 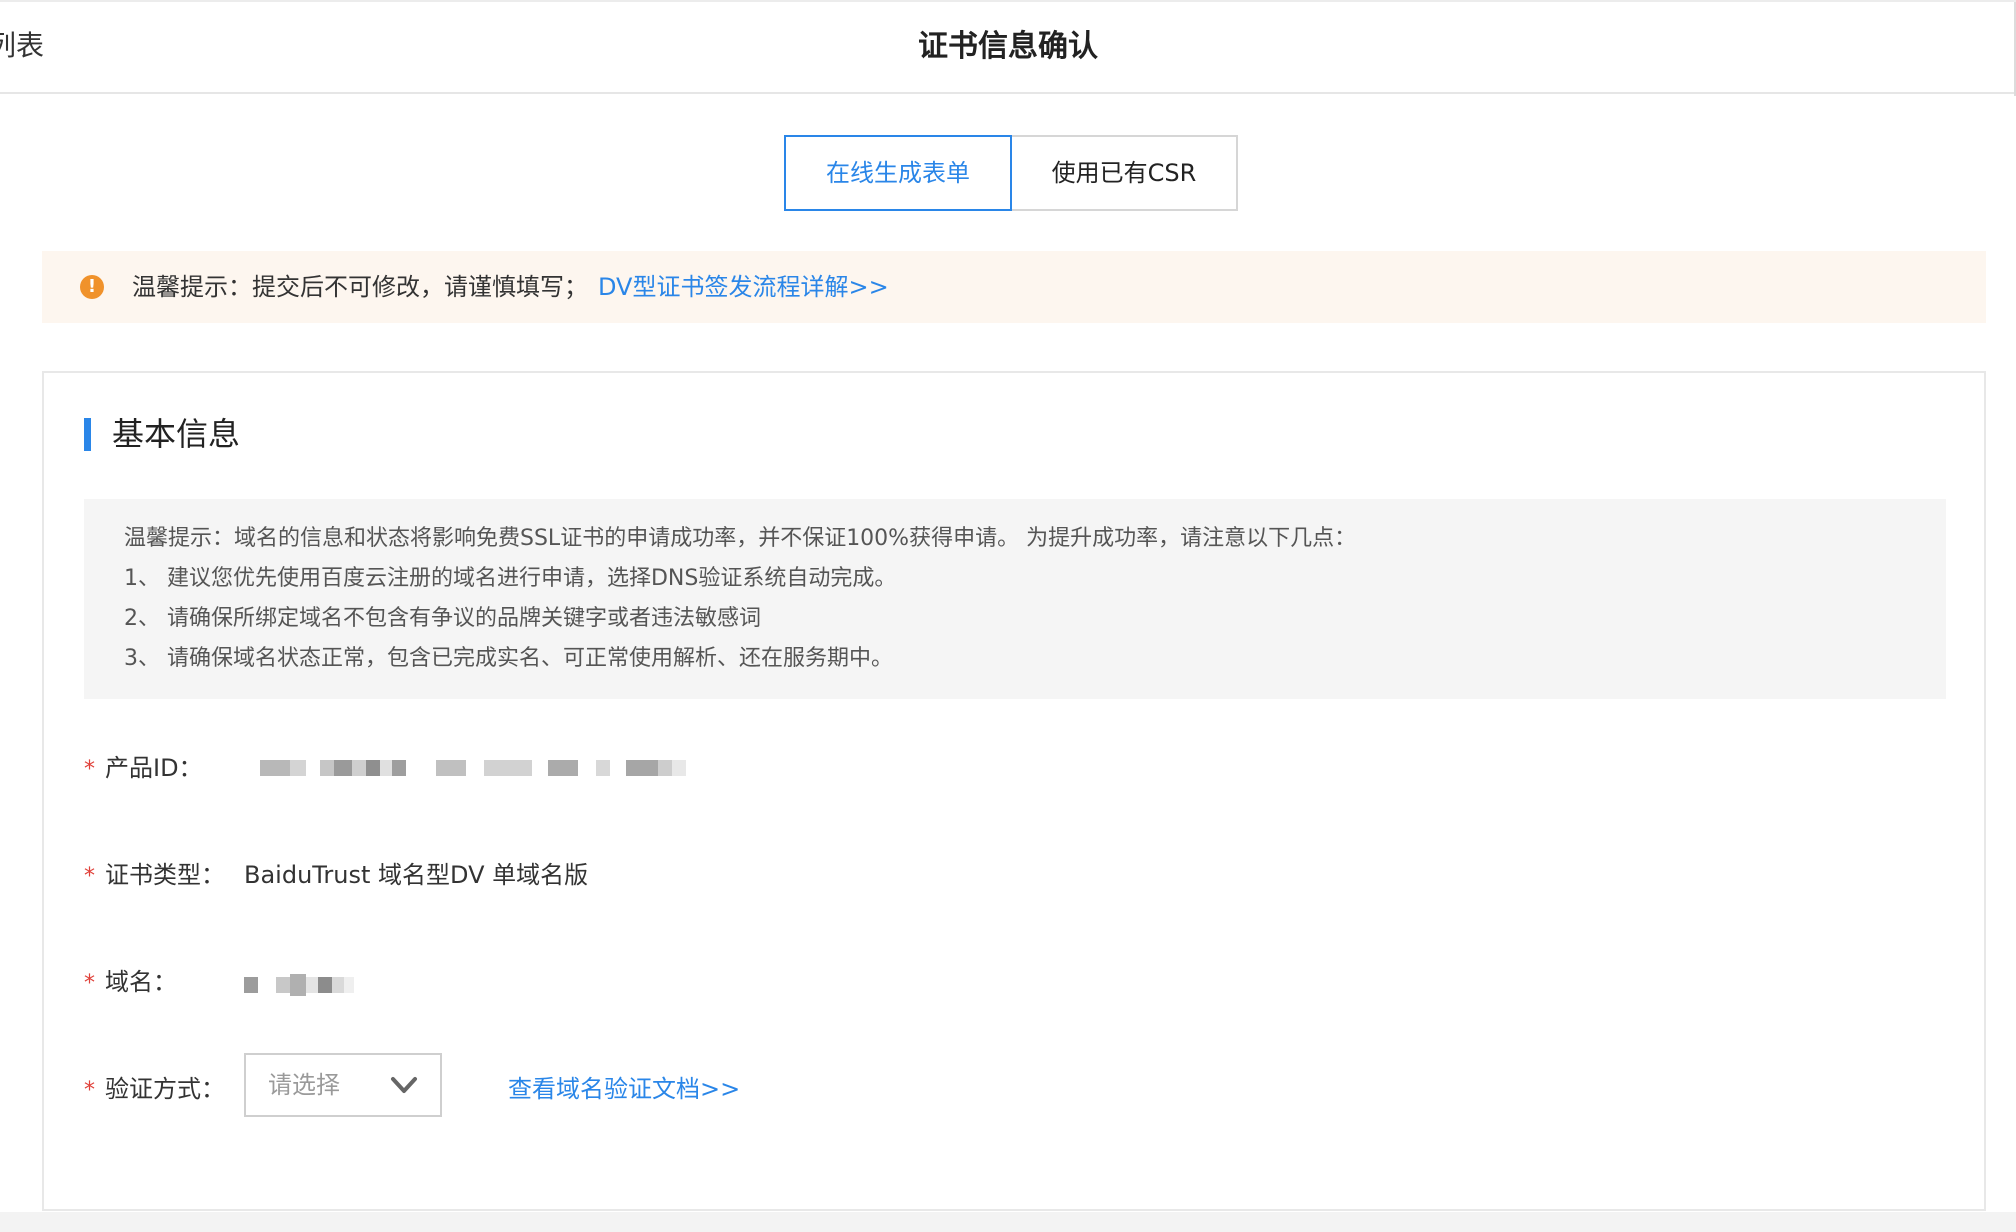 I want to click on notice-text: 温馨提示：提交后不可修改，请谨慎填写； DV型证书签发流程详解>>, so click(x=510, y=287).